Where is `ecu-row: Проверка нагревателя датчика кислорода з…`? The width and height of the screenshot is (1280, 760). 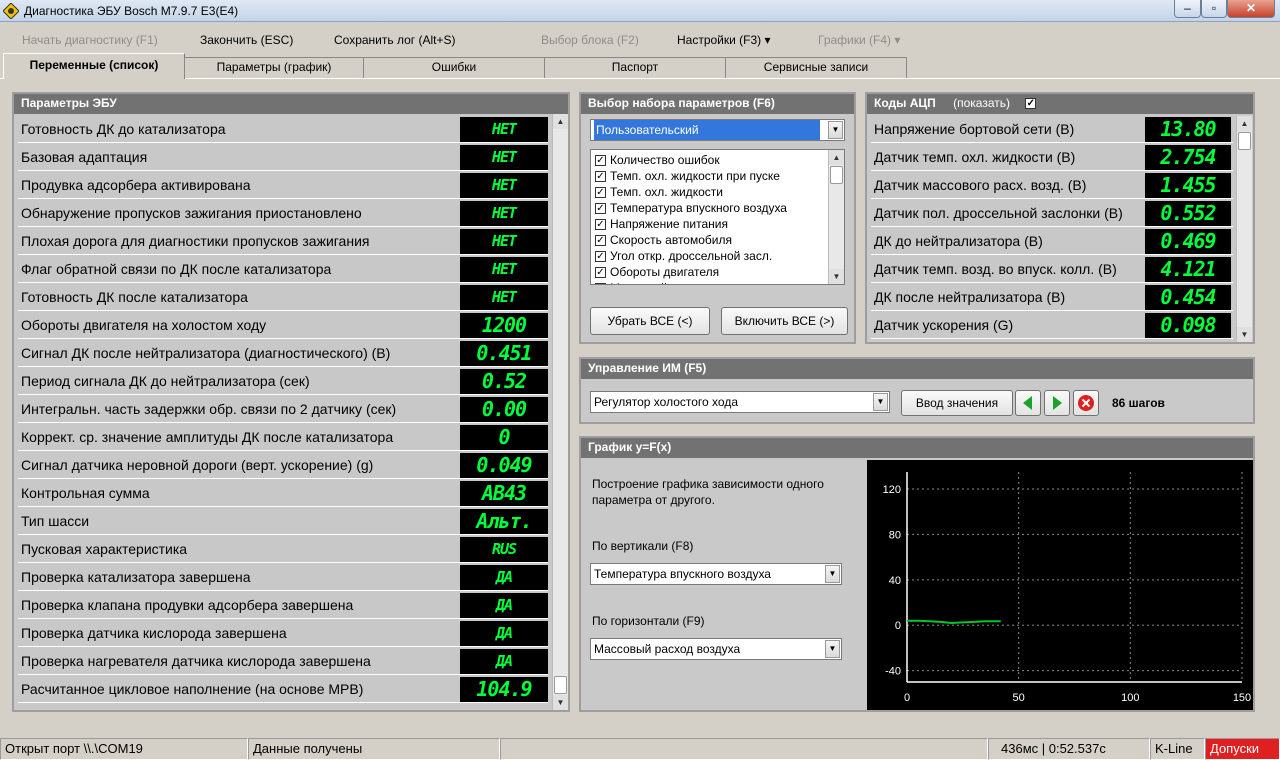 ecu-row: Проверка нагревателя датчика кислорода з… is located at coordinates (283, 661).